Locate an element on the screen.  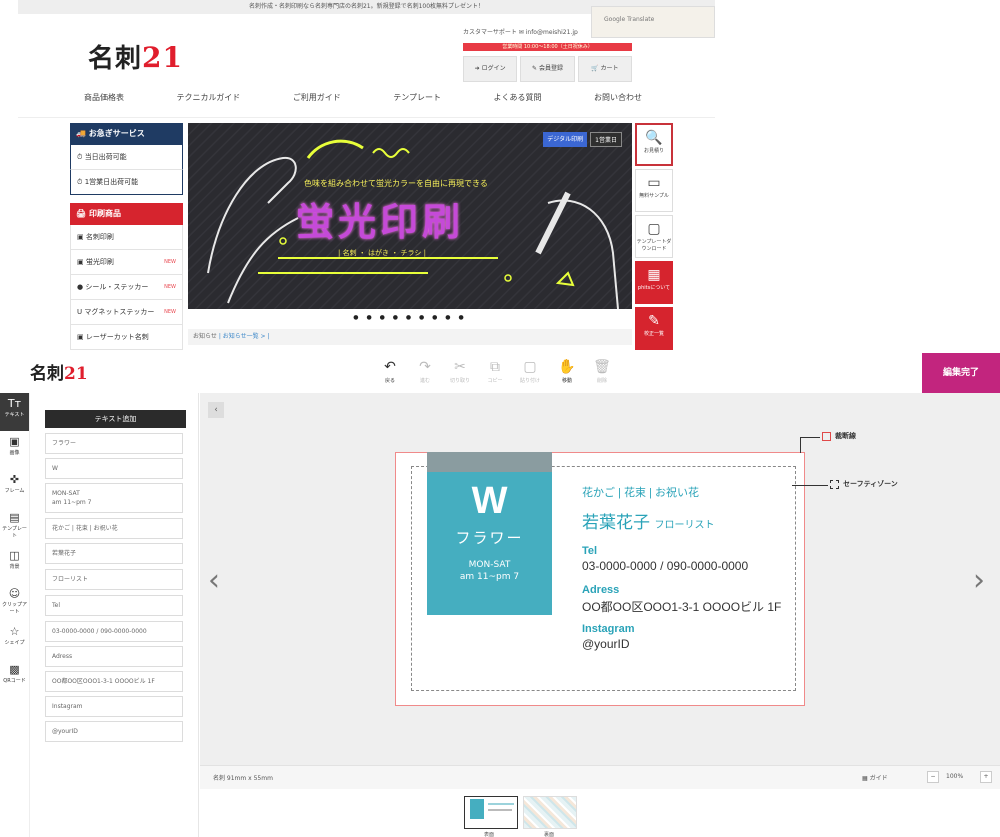
card-instagram: @yourID is located at coordinates (606, 644).